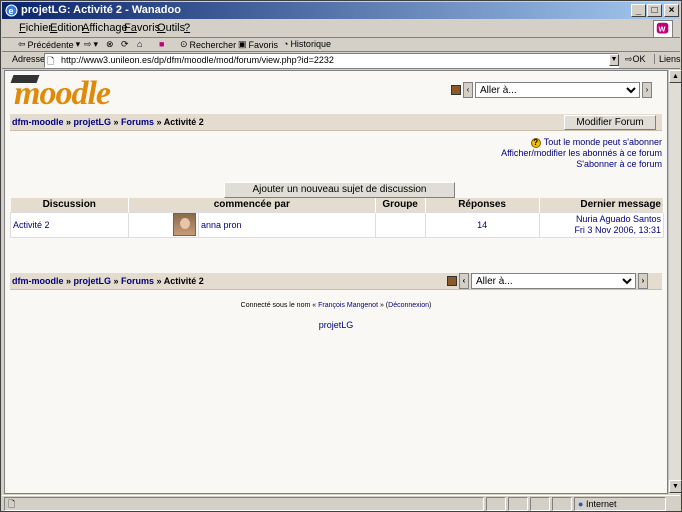 This screenshot has width=682, height=512. Describe the element at coordinates (671, 10) in the screenshot. I see `close-button: ×` at that location.